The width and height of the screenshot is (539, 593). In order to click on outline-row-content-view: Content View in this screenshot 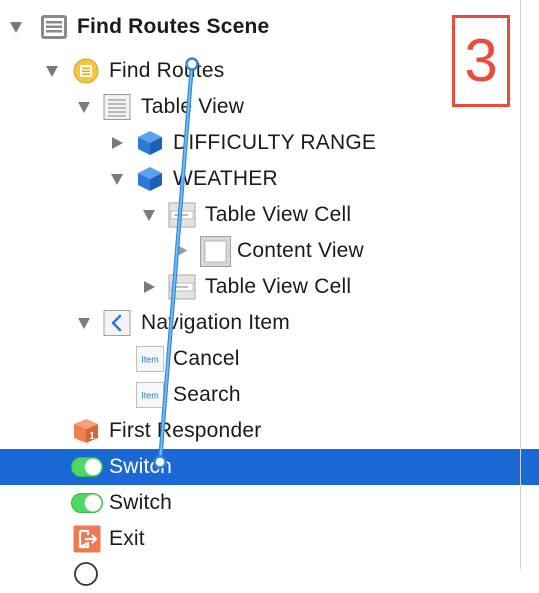, I will do `click(260, 251)`.